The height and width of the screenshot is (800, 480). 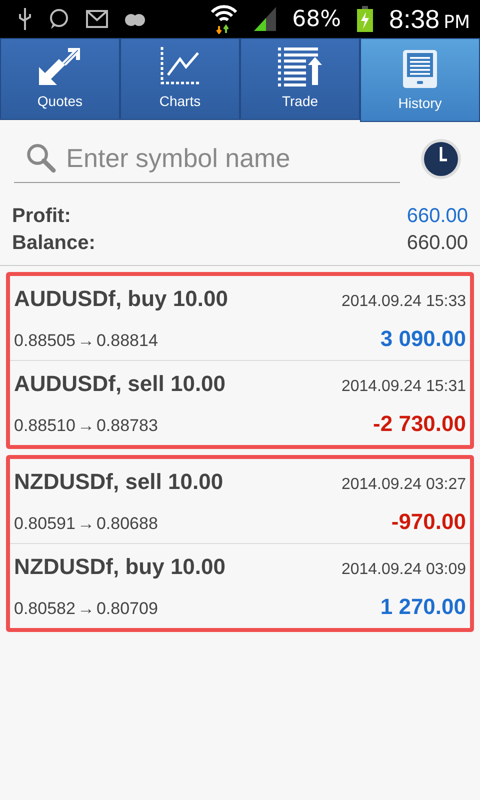 What do you see at coordinates (224, 19) in the screenshot?
I see `wifi-icon` at bounding box center [224, 19].